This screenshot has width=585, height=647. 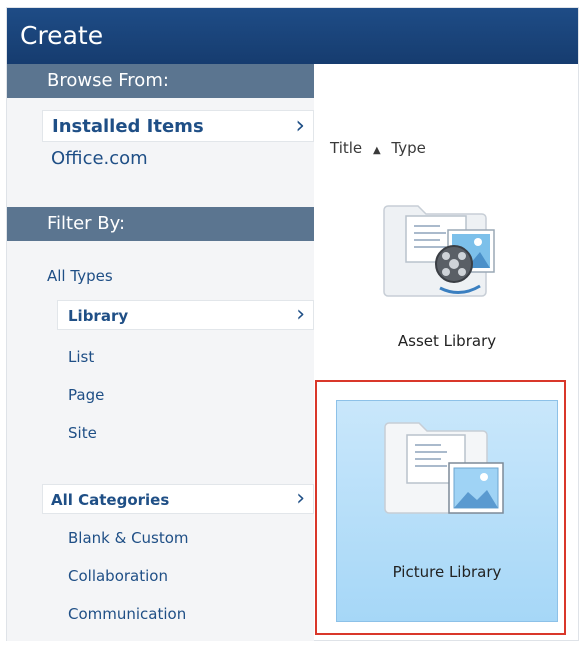 I want to click on tile-picture-library-label: Picture Library, so click(x=447, y=572).